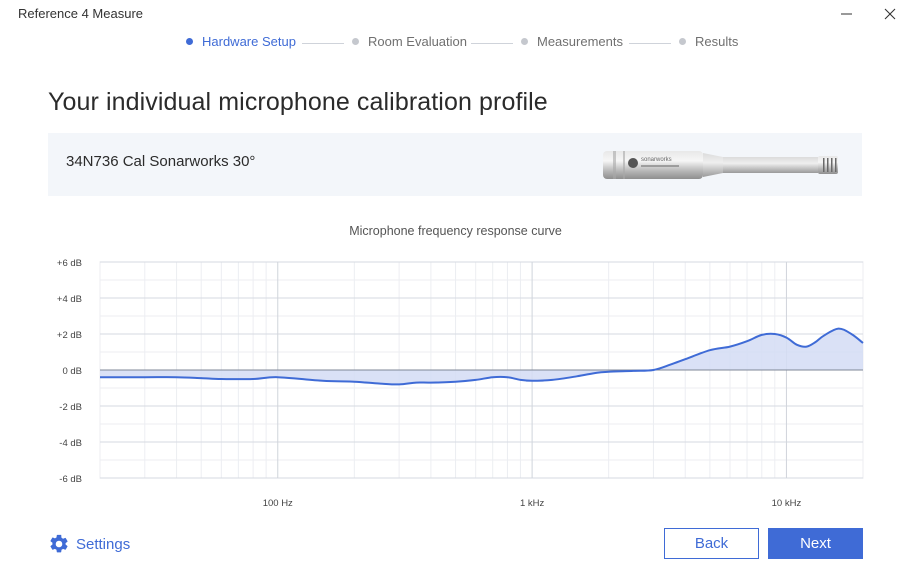 The image size is (911, 575). I want to click on close-icon, so click(890, 14).